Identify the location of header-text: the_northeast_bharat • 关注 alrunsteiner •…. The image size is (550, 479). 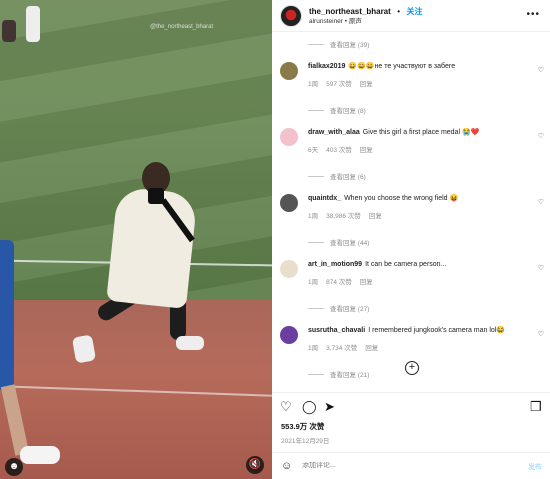
(366, 16).